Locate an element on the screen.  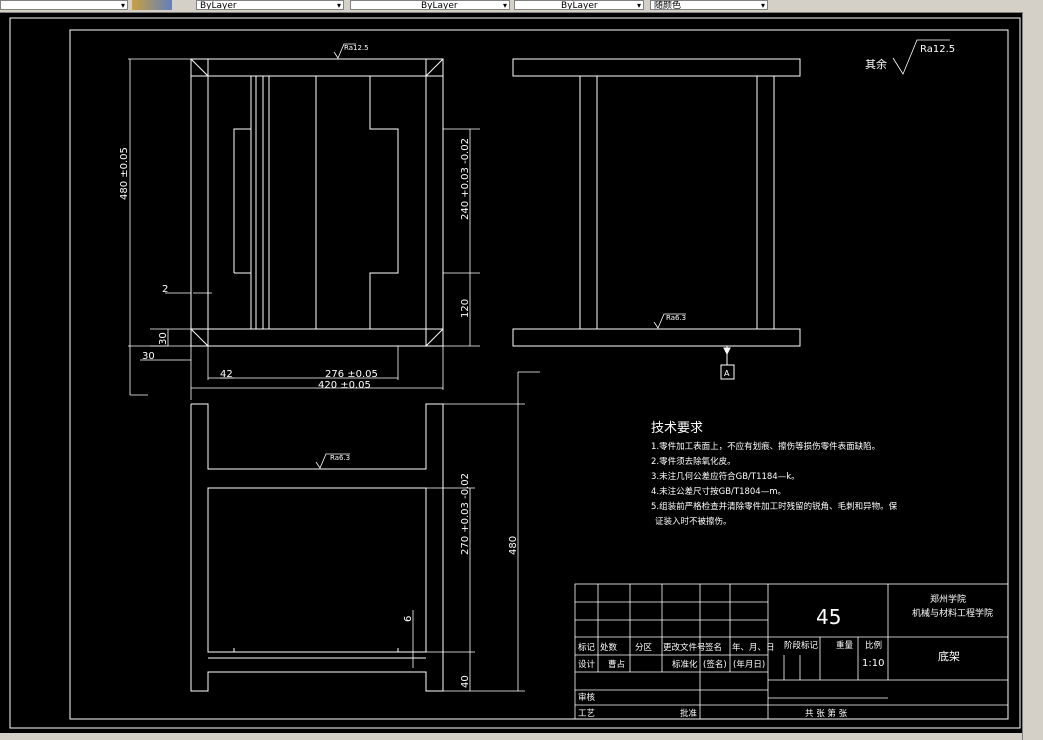
dim-2: 2 is located at coordinates (165, 289).